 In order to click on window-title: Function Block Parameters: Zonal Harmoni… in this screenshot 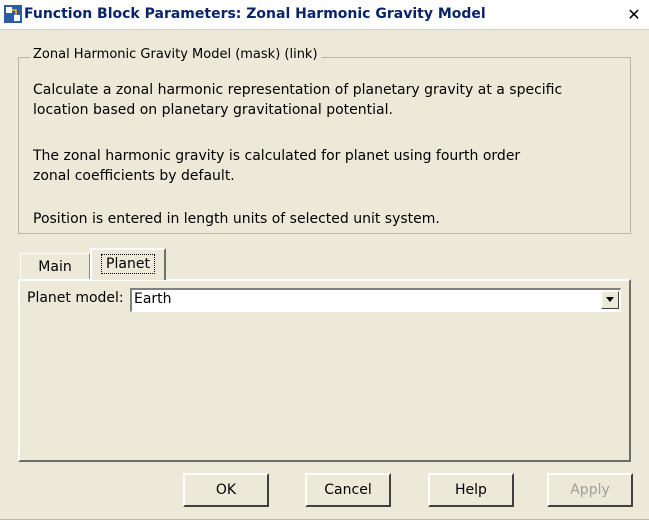, I will do `click(255, 14)`.